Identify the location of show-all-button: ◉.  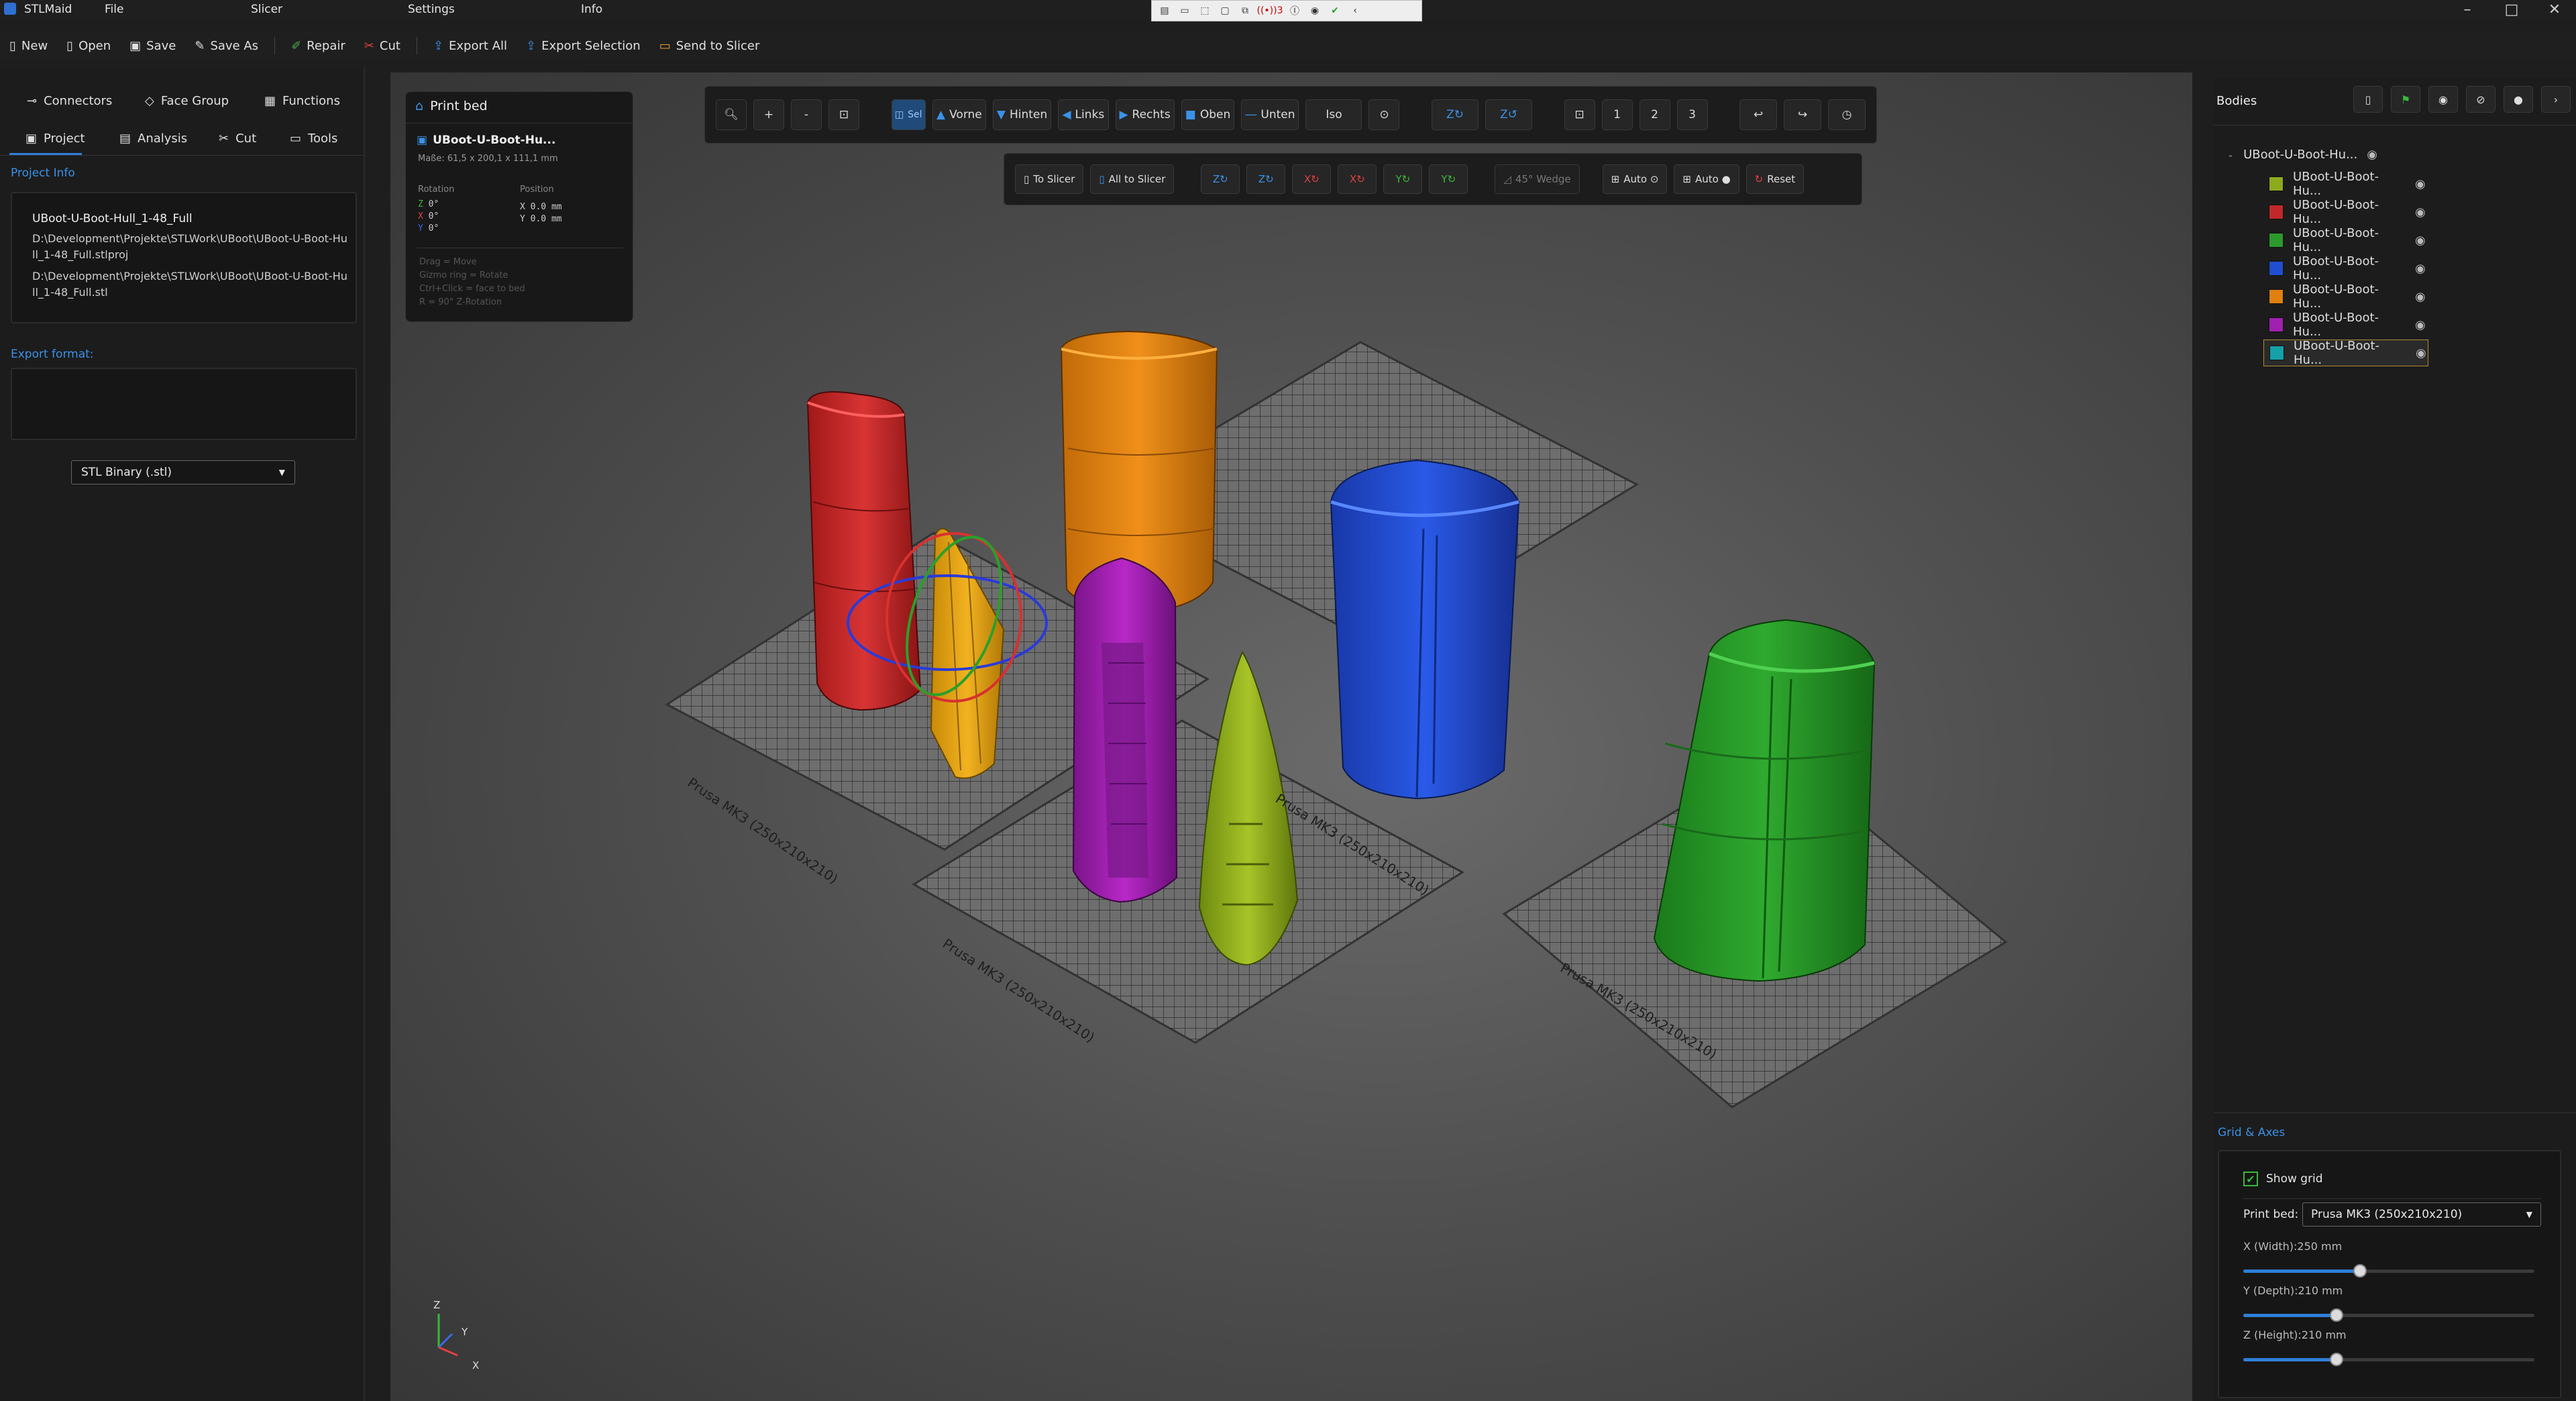
(2443, 99).